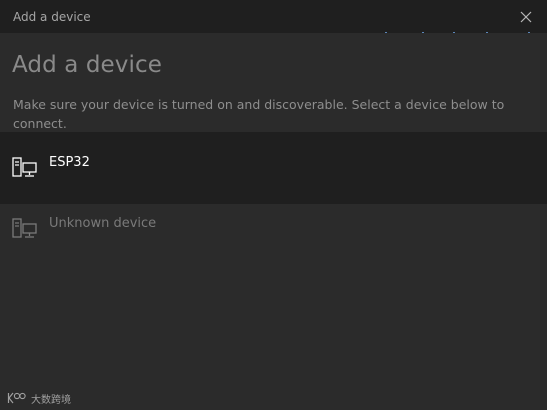 This screenshot has height=410, width=547. What do you see at coordinates (103, 223) in the screenshot?
I see `device-name: Unknown device` at bounding box center [103, 223].